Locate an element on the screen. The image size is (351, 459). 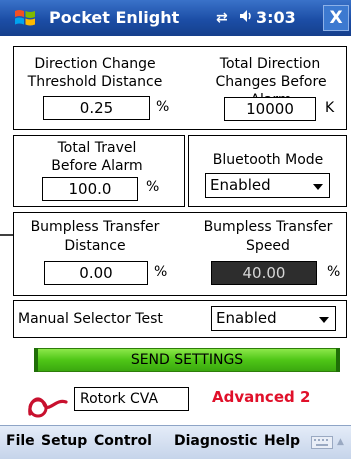
manual-selector-panel: Manual Selector Test Enabled is located at coordinates (180, 319).